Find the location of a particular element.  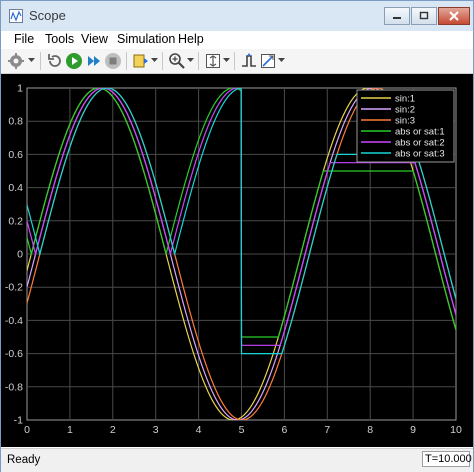

highlight-signal-icon is located at coordinates (141, 61).